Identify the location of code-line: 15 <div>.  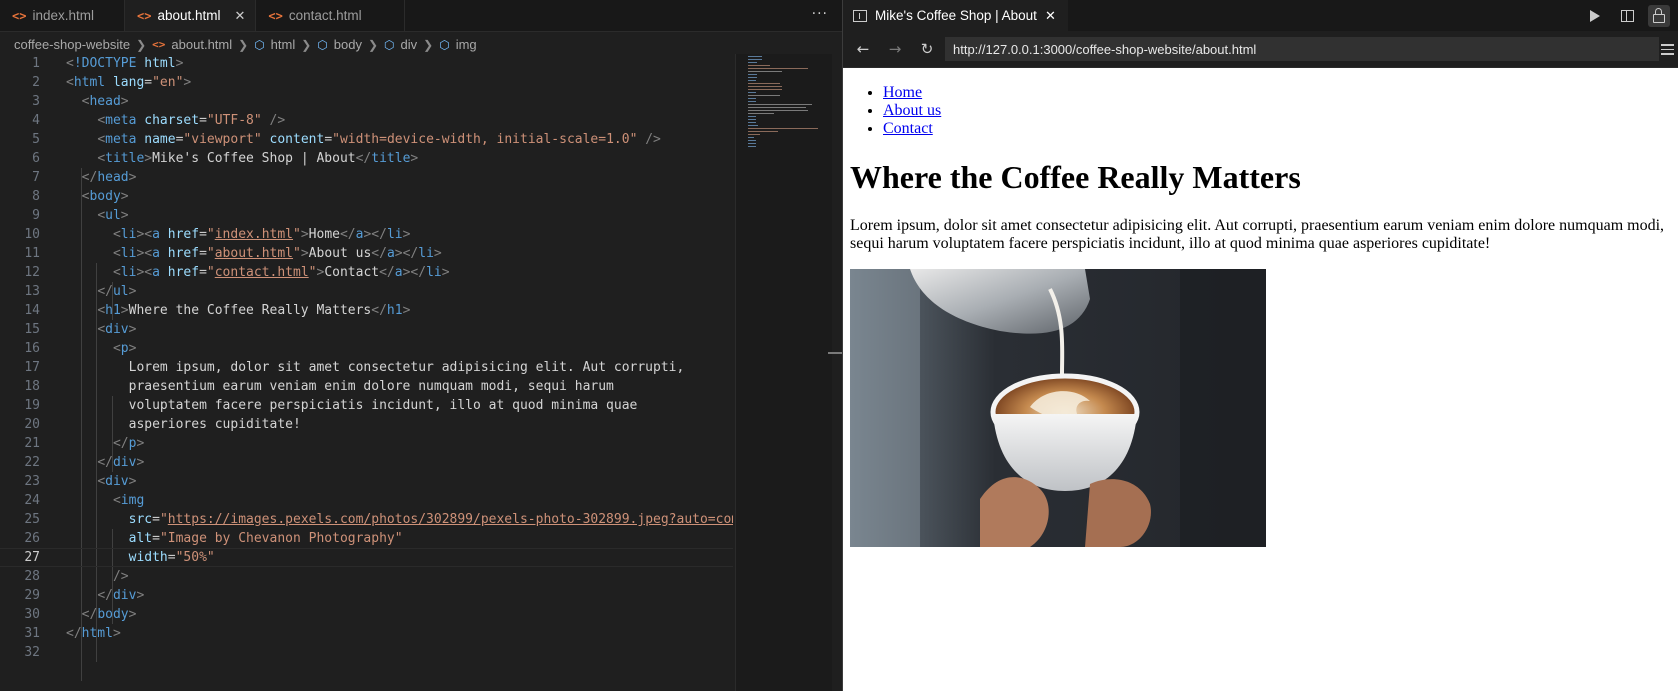
(80, 329).